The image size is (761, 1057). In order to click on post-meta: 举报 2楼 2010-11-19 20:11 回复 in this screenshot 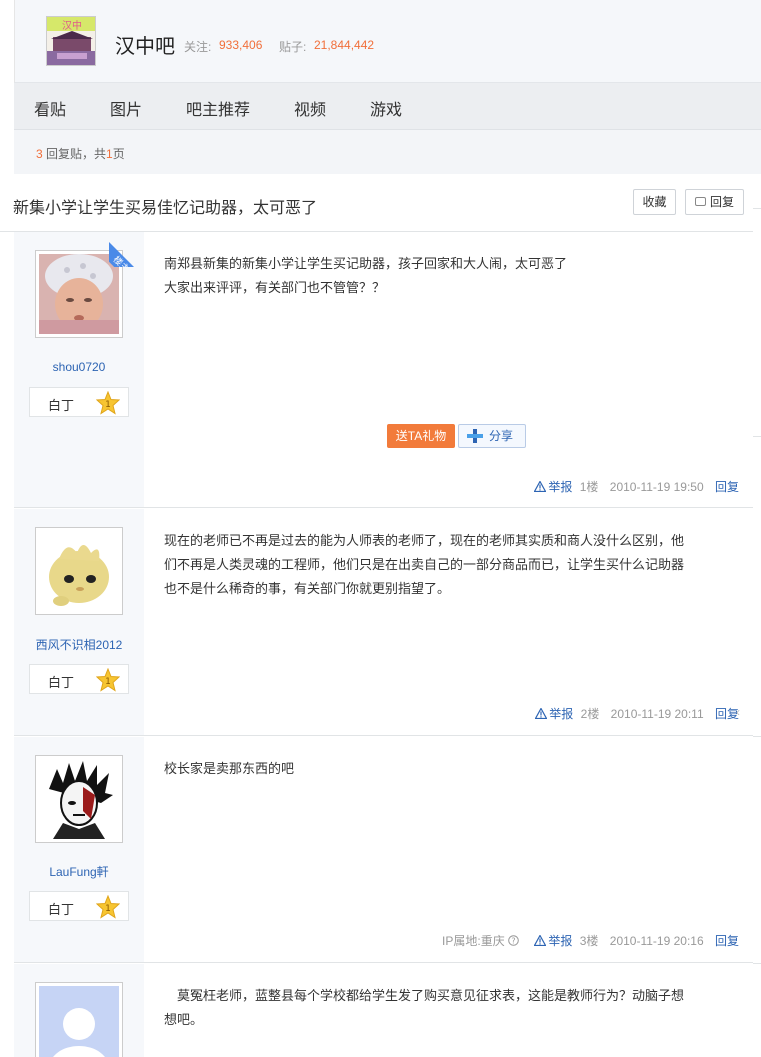, I will do `click(631, 713)`.